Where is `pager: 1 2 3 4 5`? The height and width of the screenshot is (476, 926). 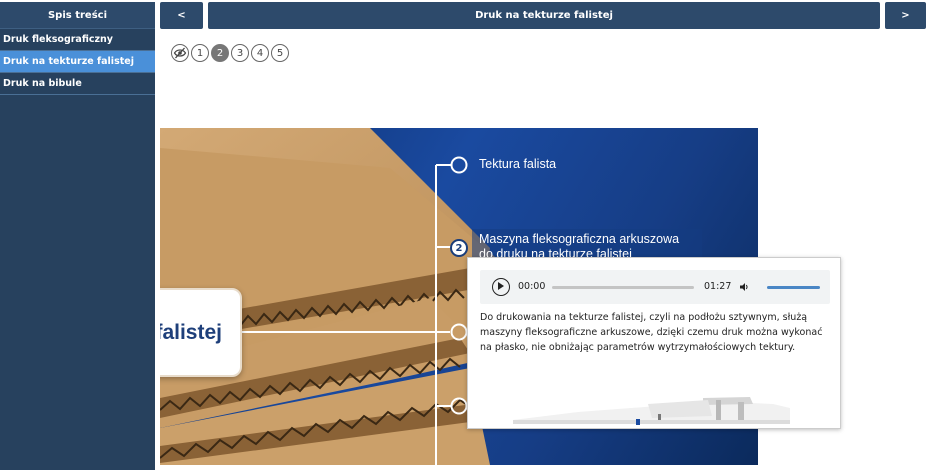
pager: 1 2 3 4 5 is located at coordinates (230, 53).